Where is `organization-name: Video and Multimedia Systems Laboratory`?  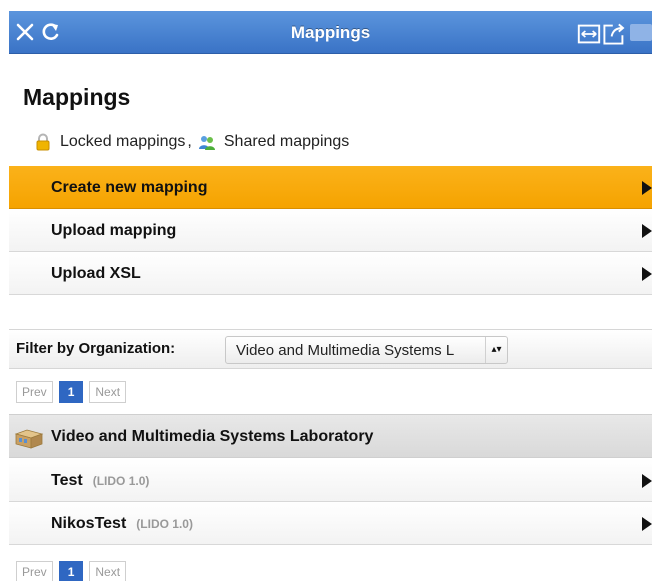
organization-name: Video and Multimedia Systems Laboratory is located at coordinates (212, 436).